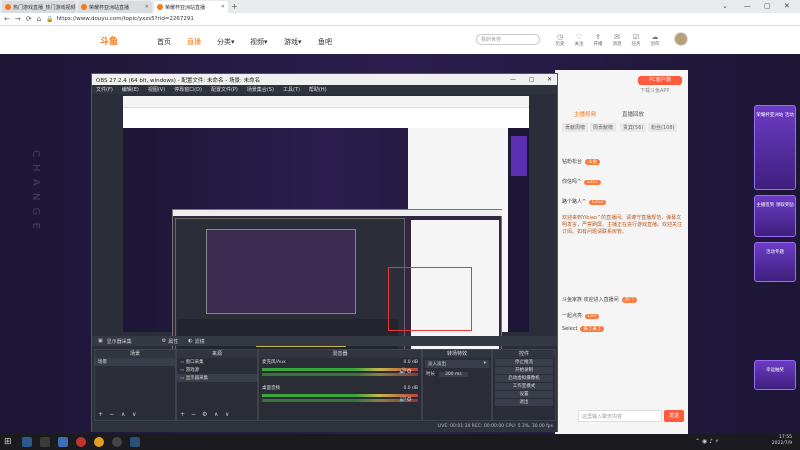  What do you see at coordinates (156, 89) in the screenshot?
I see `obs-menu-view: 视图(V)` at bounding box center [156, 89].